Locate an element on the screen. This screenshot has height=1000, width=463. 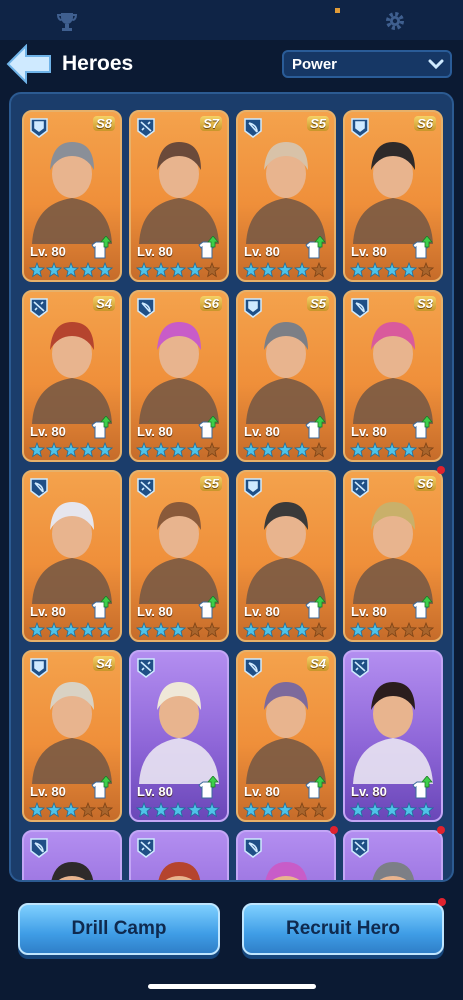
recruit-hero-button: Recruit Hero is located at coordinates (343, 929).